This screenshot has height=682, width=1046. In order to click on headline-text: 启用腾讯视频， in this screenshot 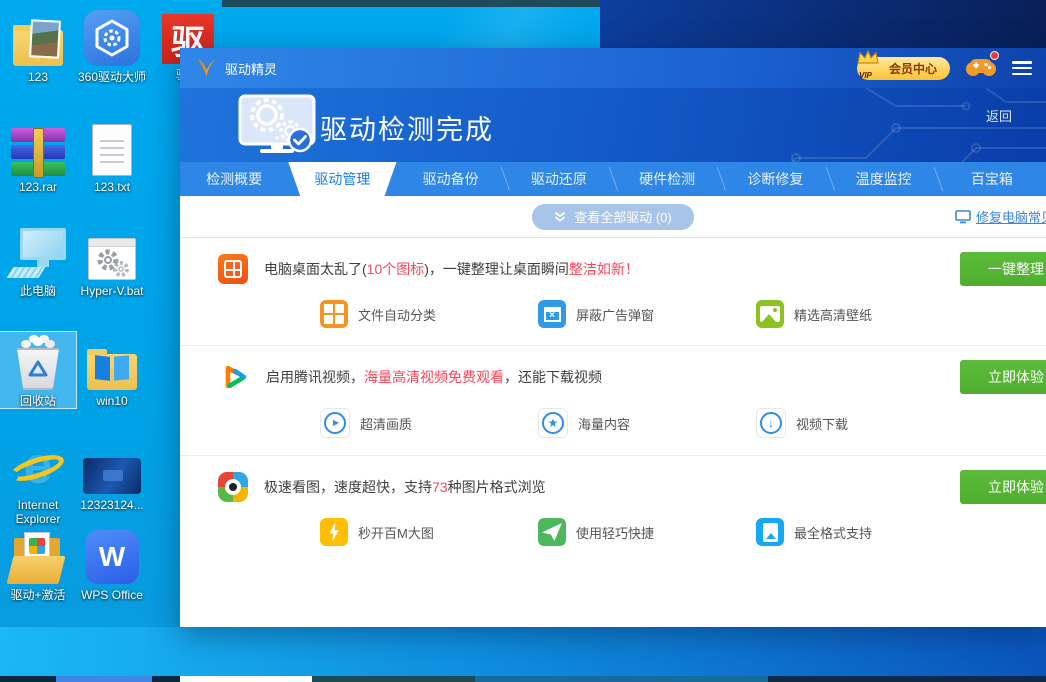, I will do `click(315, 377)`.